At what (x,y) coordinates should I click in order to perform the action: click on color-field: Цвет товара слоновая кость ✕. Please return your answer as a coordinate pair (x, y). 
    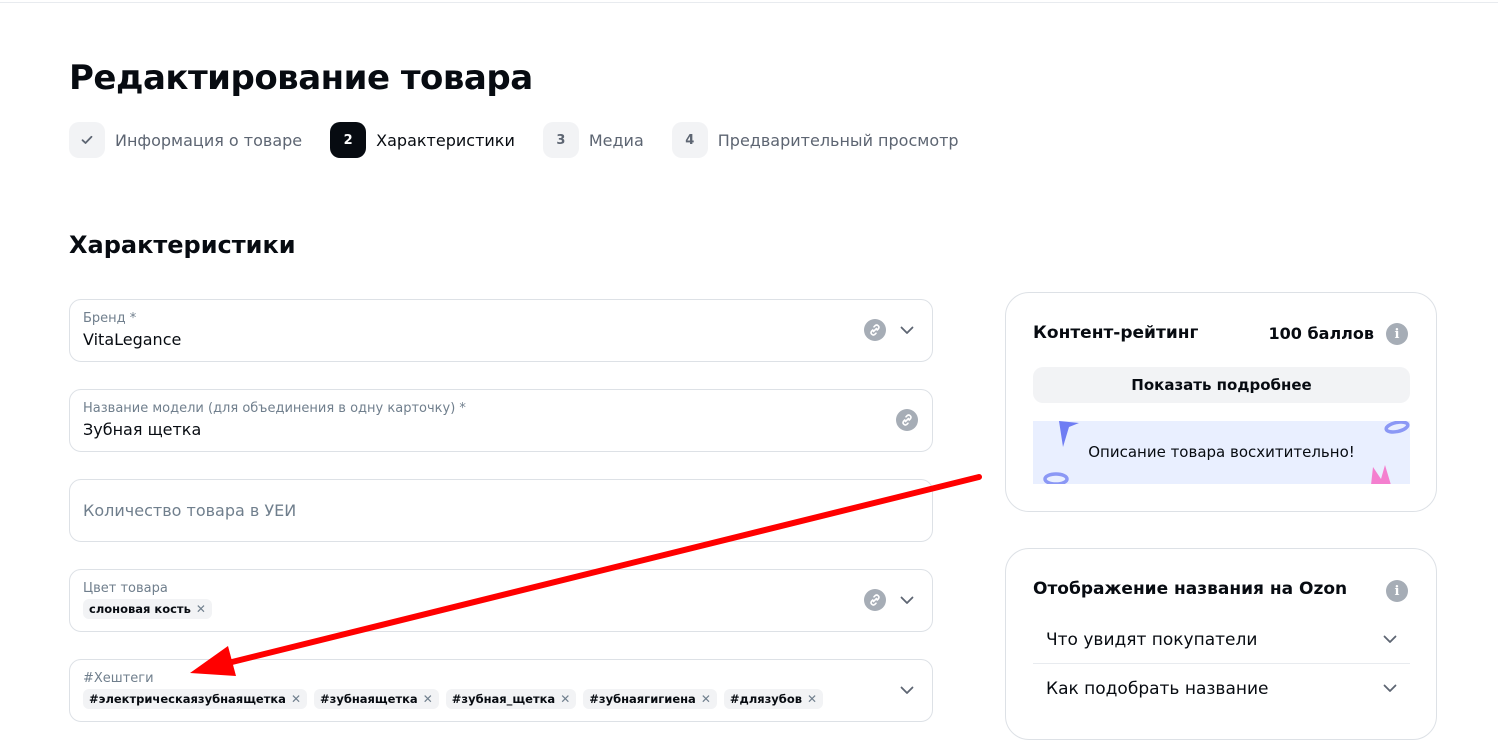
    Looking at the image, I should click on (501, 600).